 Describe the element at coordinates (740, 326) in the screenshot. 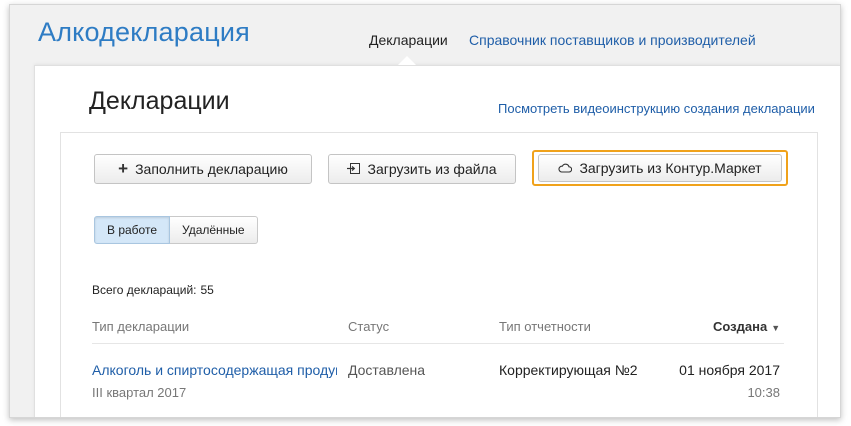

I see `column-header-created-label: Создана` at that location.